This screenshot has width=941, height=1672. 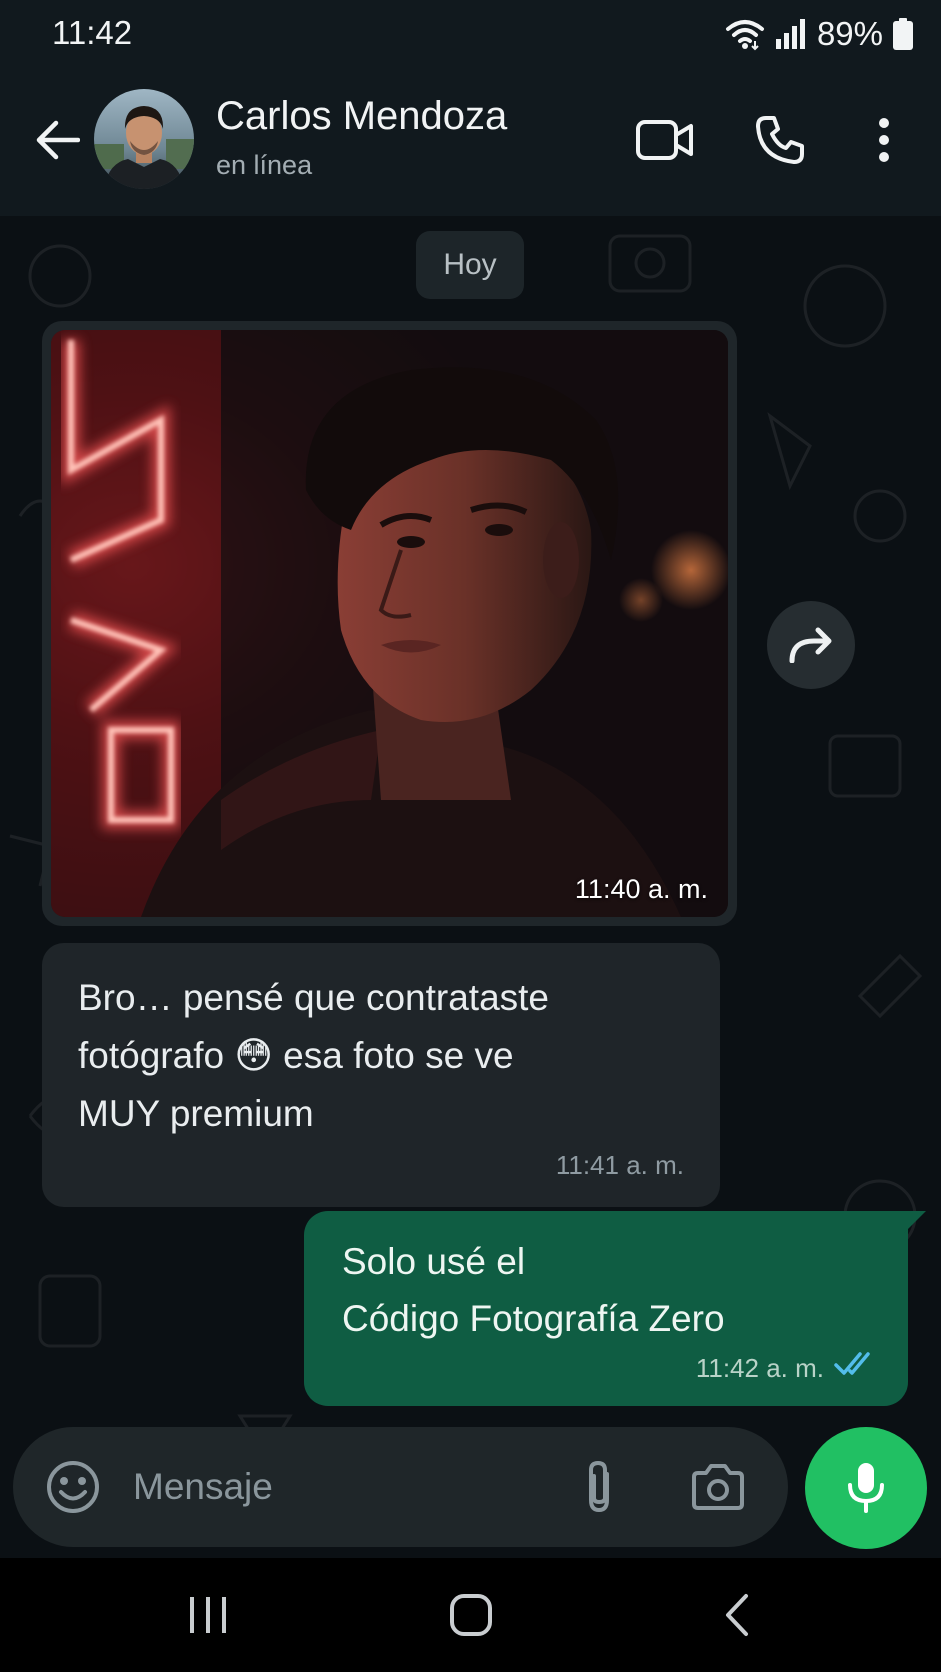 I want to click on message-composer, so click(x=400, y=1487).